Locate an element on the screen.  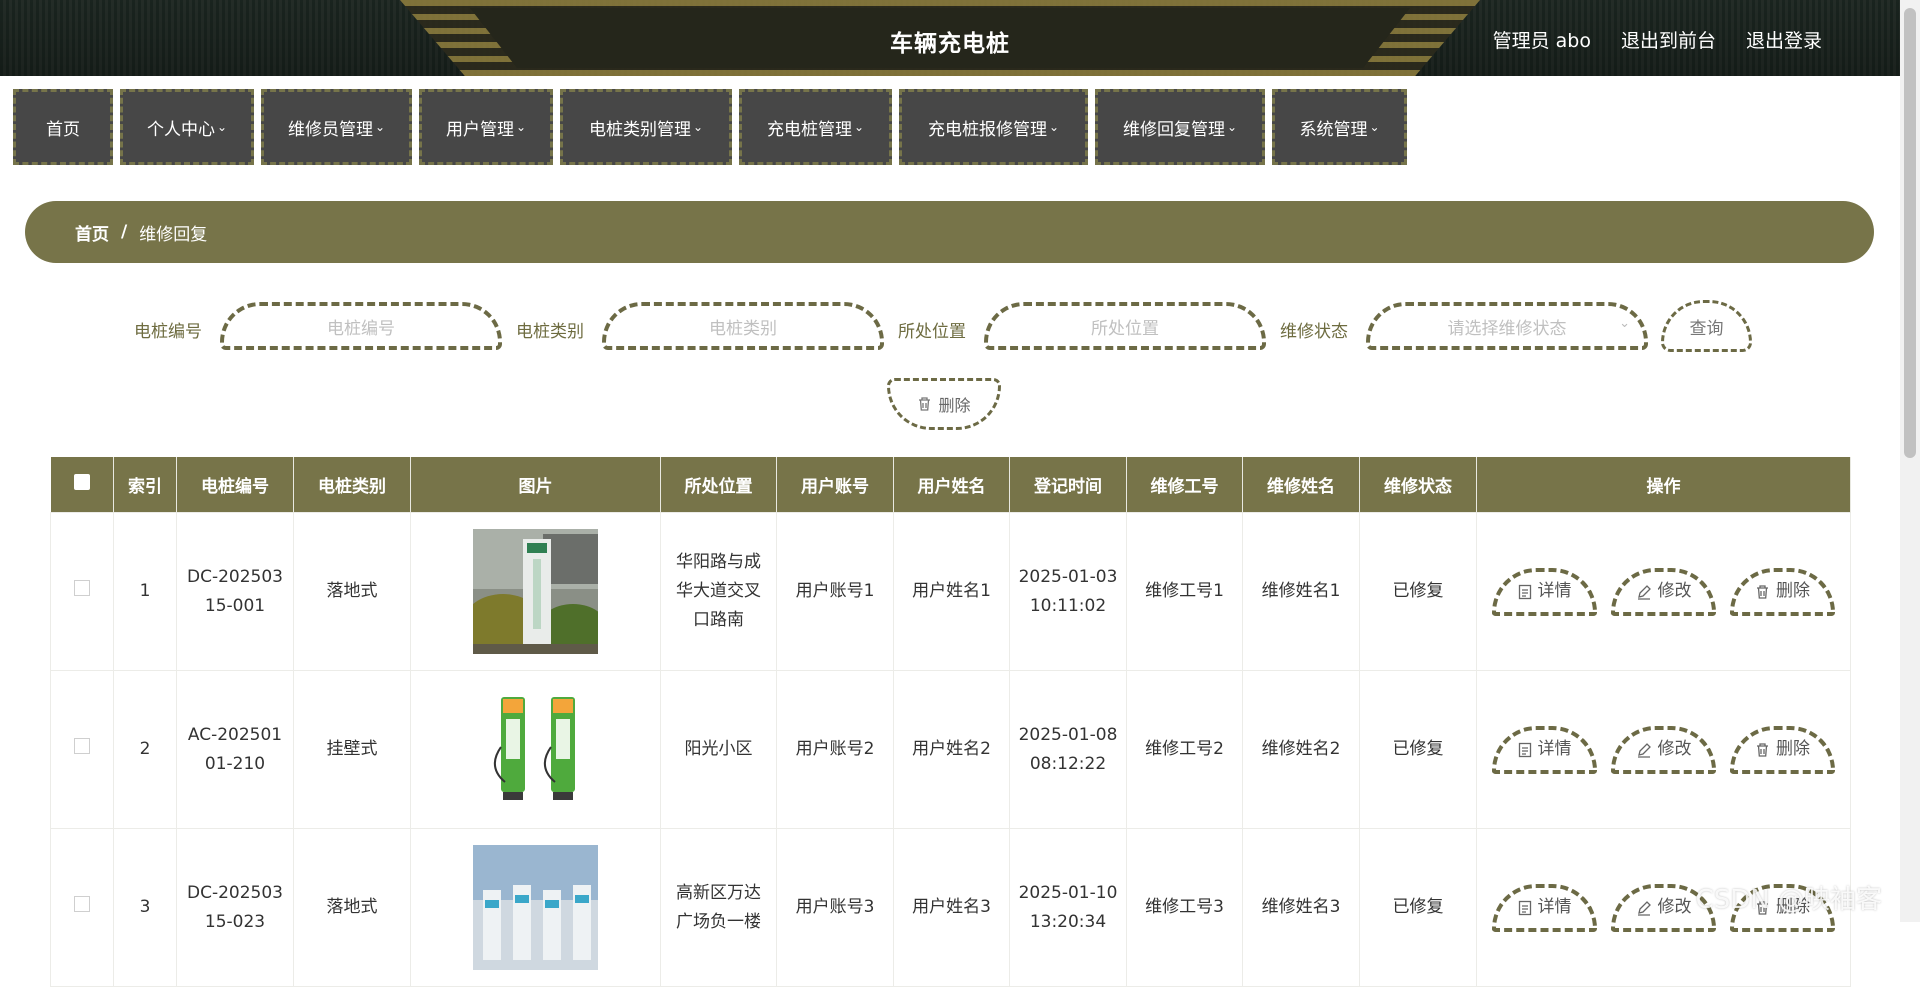
actions-cell: 详情 修改 删除 is located at coordinates (1663, 749).